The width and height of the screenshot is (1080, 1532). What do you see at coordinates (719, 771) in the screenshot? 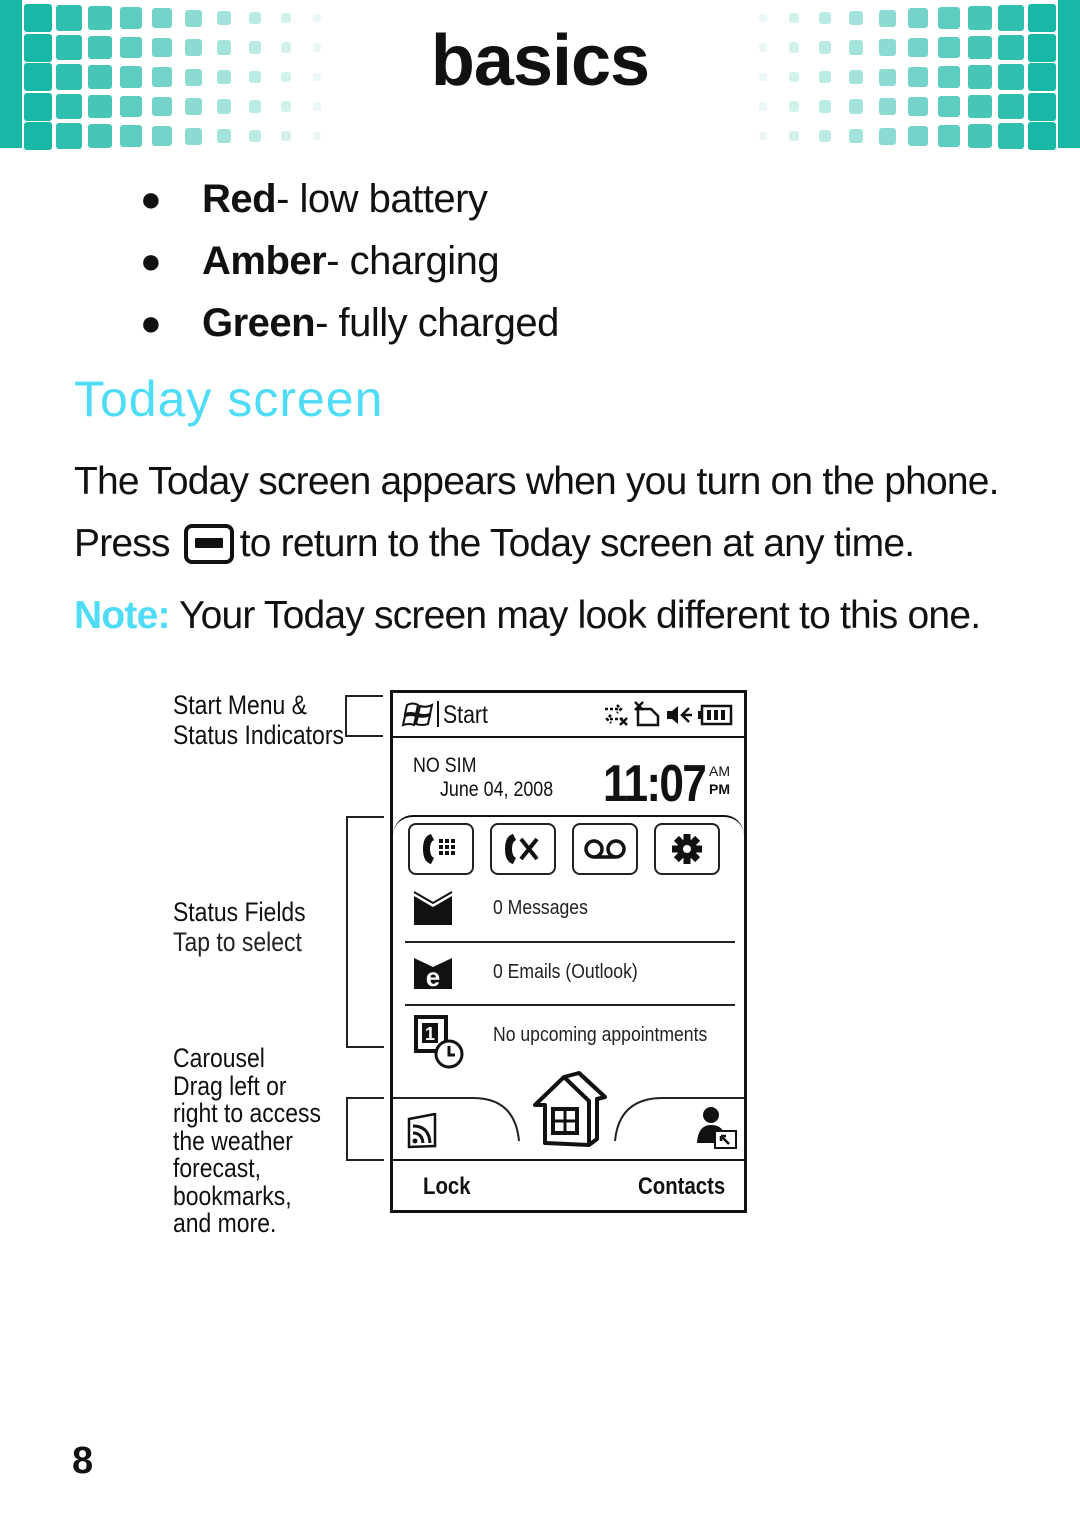
I see `am-label: AM` at bounding box center [719, 771].